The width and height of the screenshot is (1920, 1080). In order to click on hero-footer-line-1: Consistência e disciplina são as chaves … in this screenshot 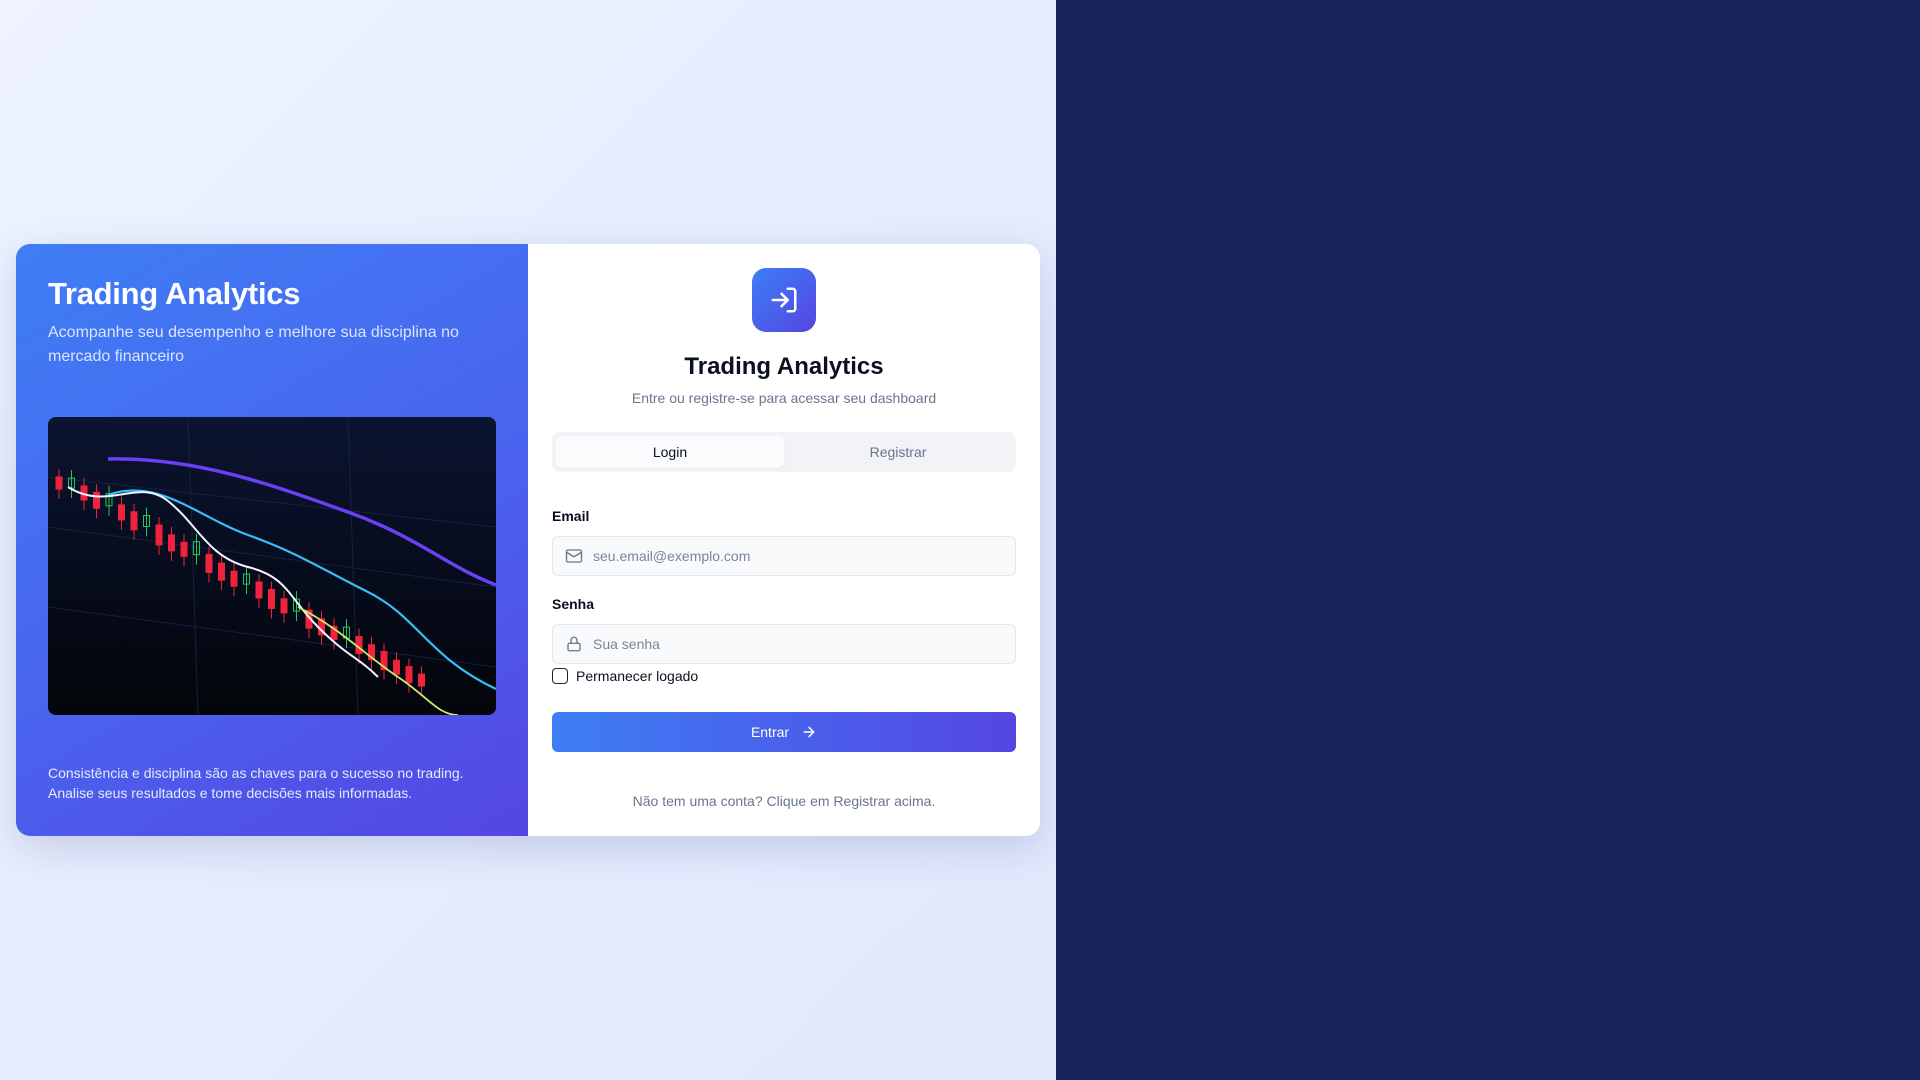, I will do `click(256, 773)`.